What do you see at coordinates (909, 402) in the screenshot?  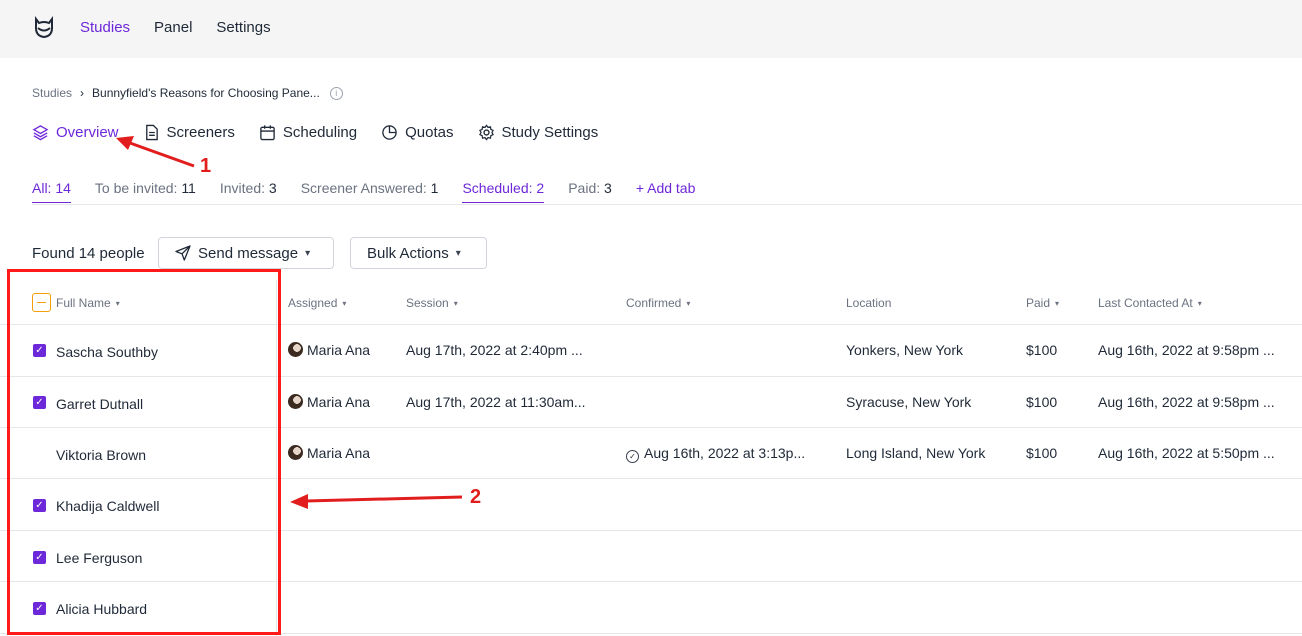 I see `row-location: Syracuse, New York` at bounding box center [909, 402].